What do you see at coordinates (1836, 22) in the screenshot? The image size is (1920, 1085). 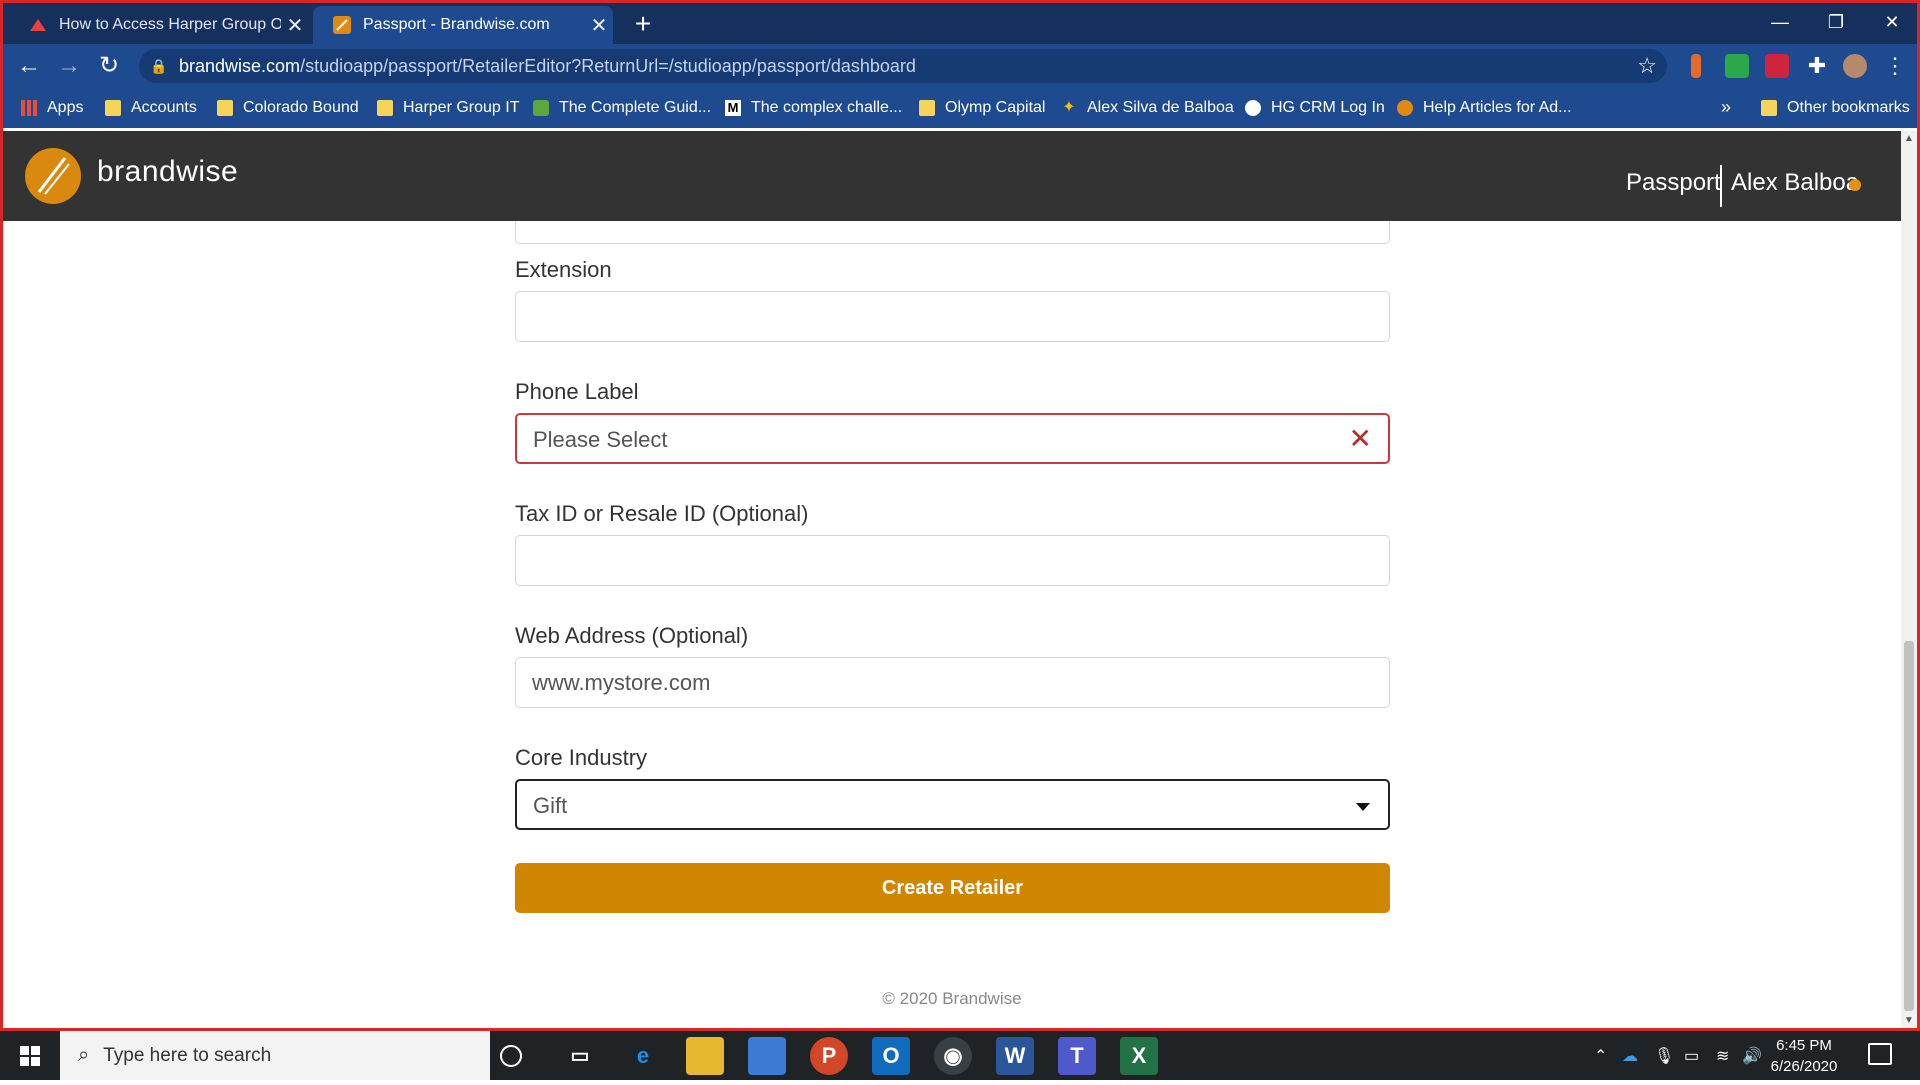 I see `restore-icon: ❐` at bounding box center [1836, 22].